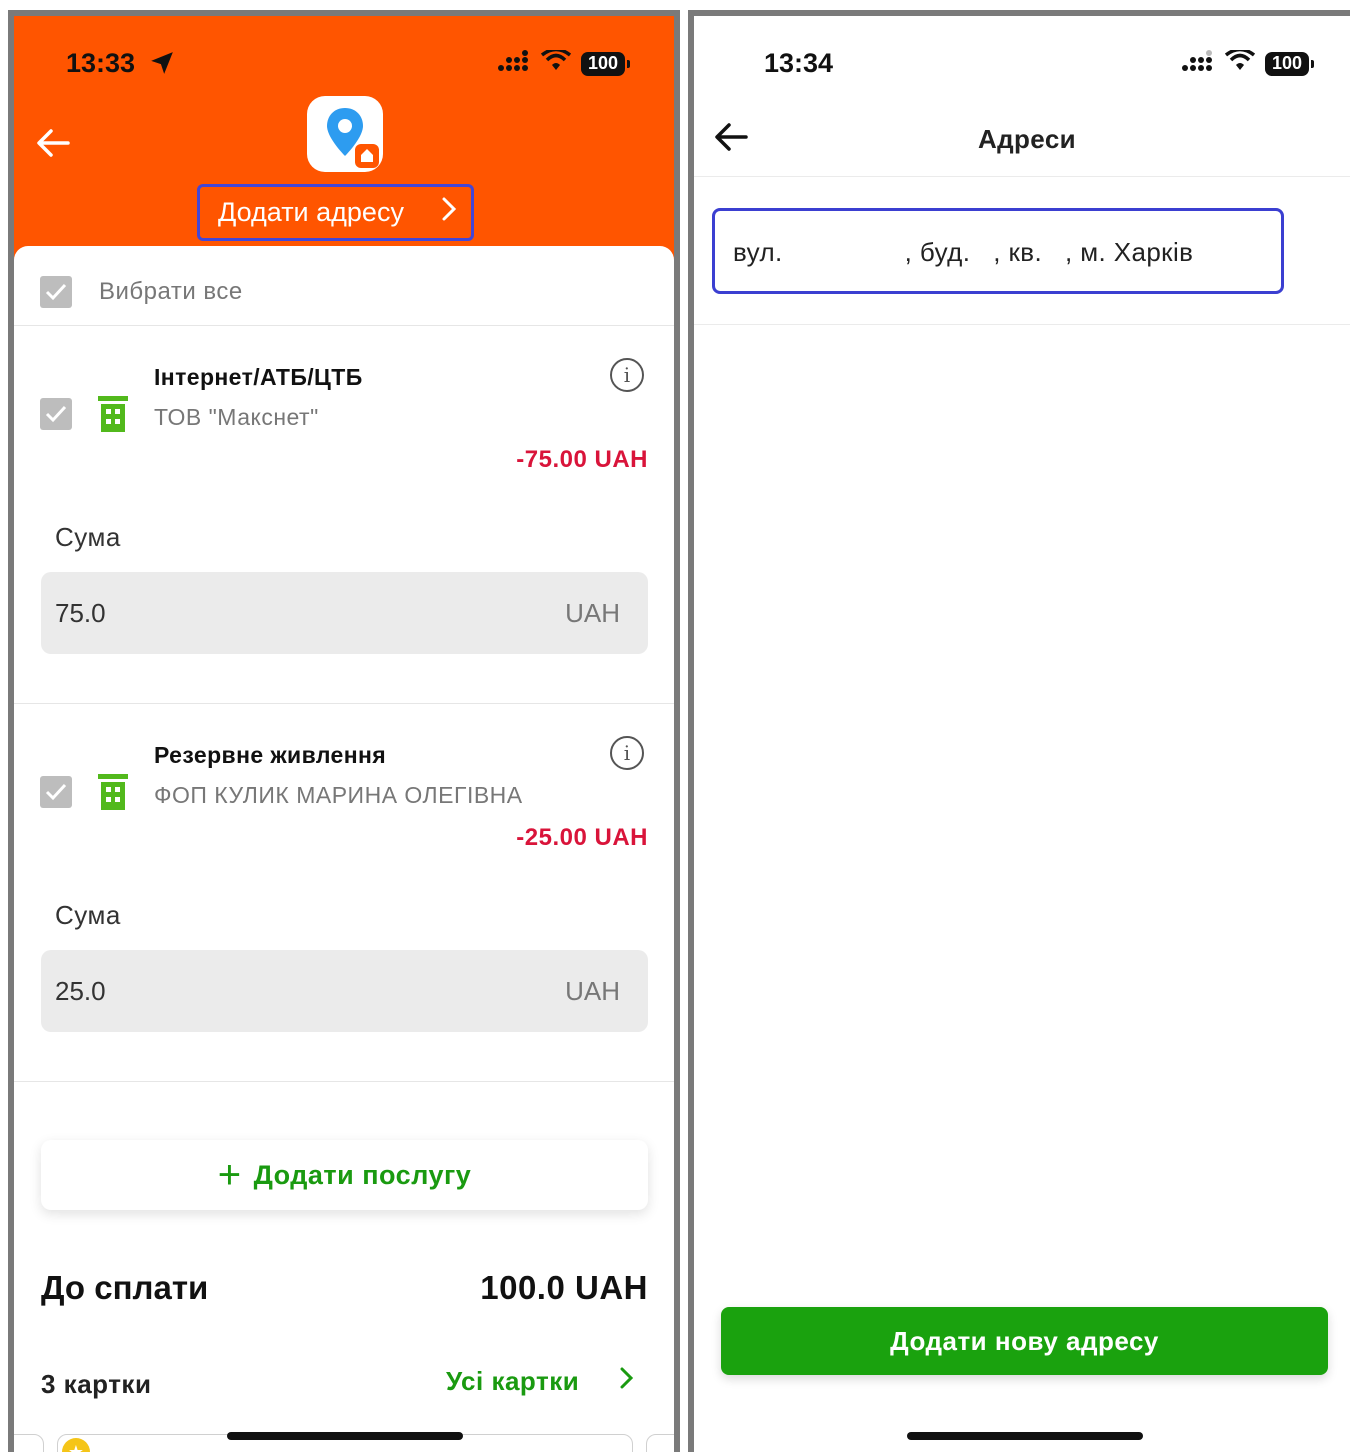 This screenshot has height=1452, width=1350. I want to click on service-amount: -75.00 UAH, so click(582, 459).